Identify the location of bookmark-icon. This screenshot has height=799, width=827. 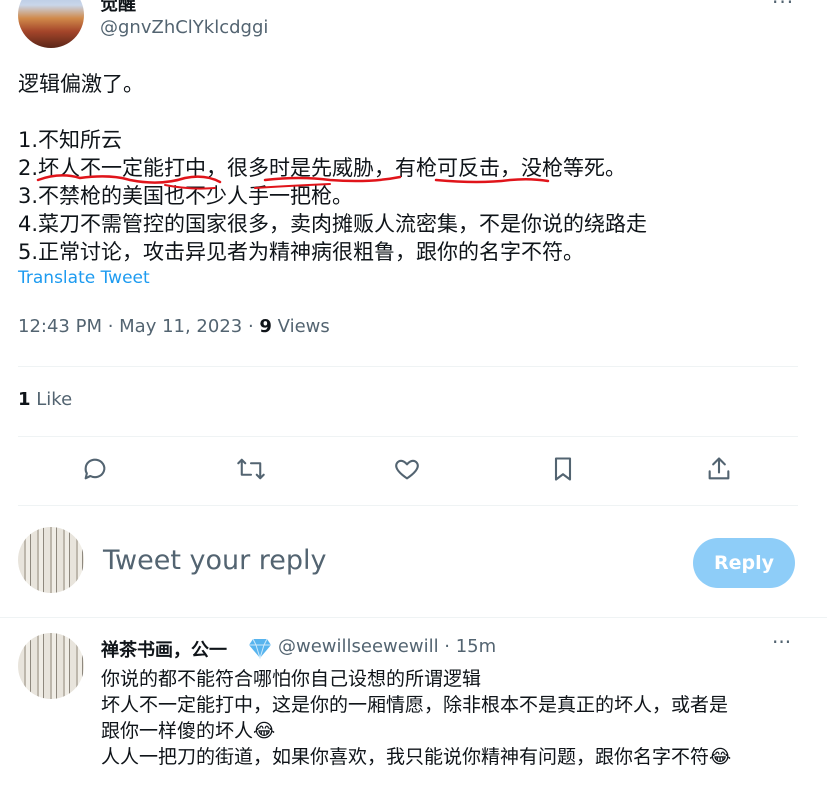
(563, 469).